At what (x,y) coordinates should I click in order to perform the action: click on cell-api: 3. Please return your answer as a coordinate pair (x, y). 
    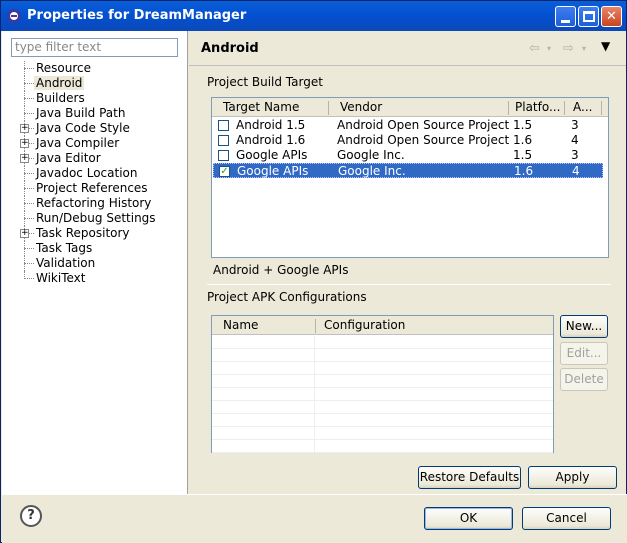
    Looking at the image, I should click on (575, 155).